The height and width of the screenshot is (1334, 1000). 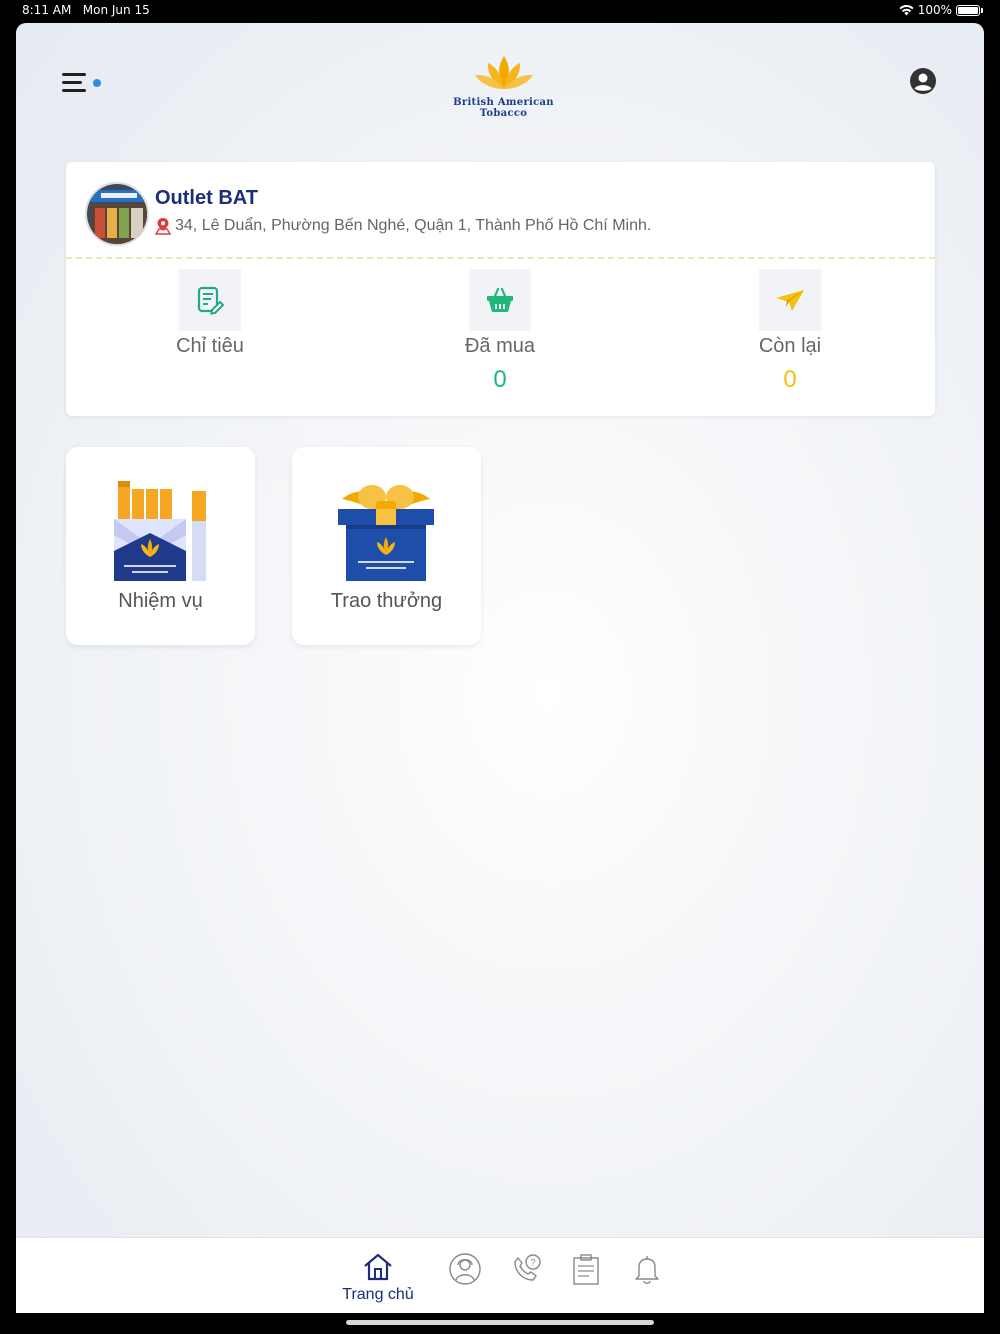 What do you see at coordinates (923, 81) in the screenshot?
I see `account-circle-icon` at bounding box center [923, 81].